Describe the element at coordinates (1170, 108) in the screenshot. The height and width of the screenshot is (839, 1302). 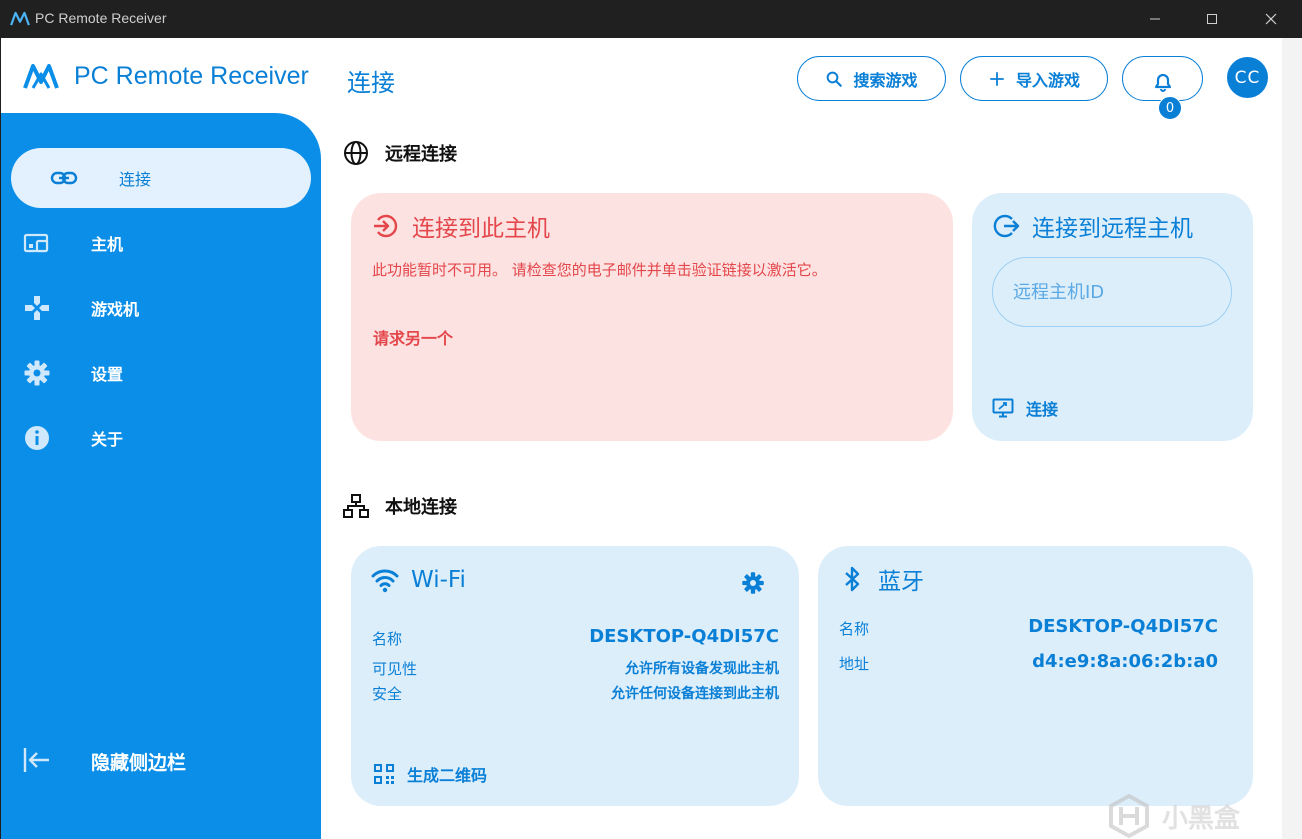
I see `notification-badge: 0` at that location.